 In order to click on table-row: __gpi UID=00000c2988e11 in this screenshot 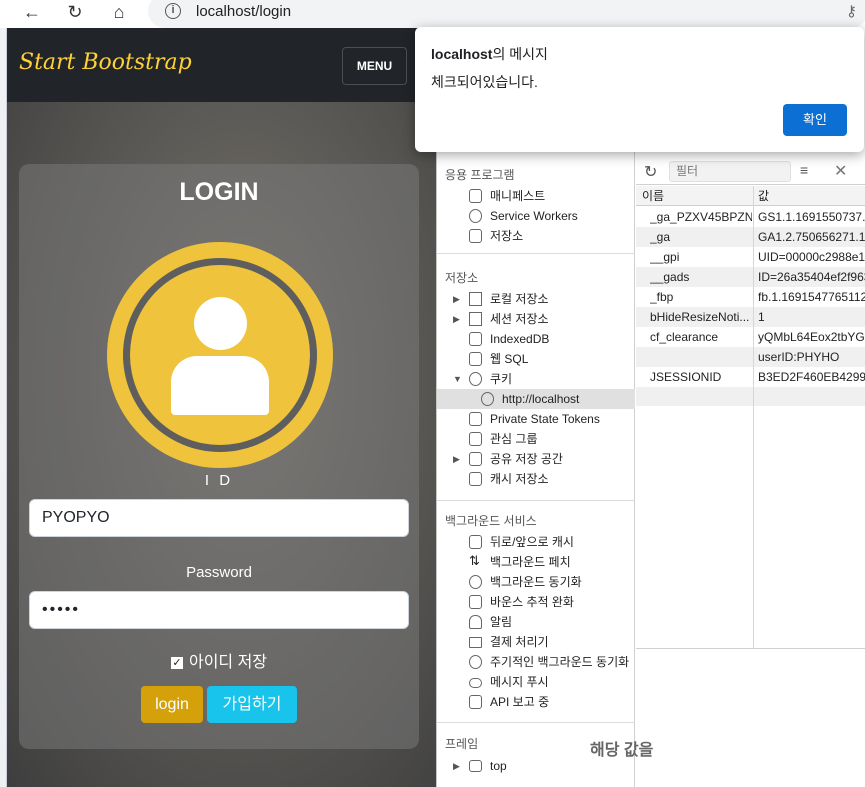, I will do `click(750, 257)`.